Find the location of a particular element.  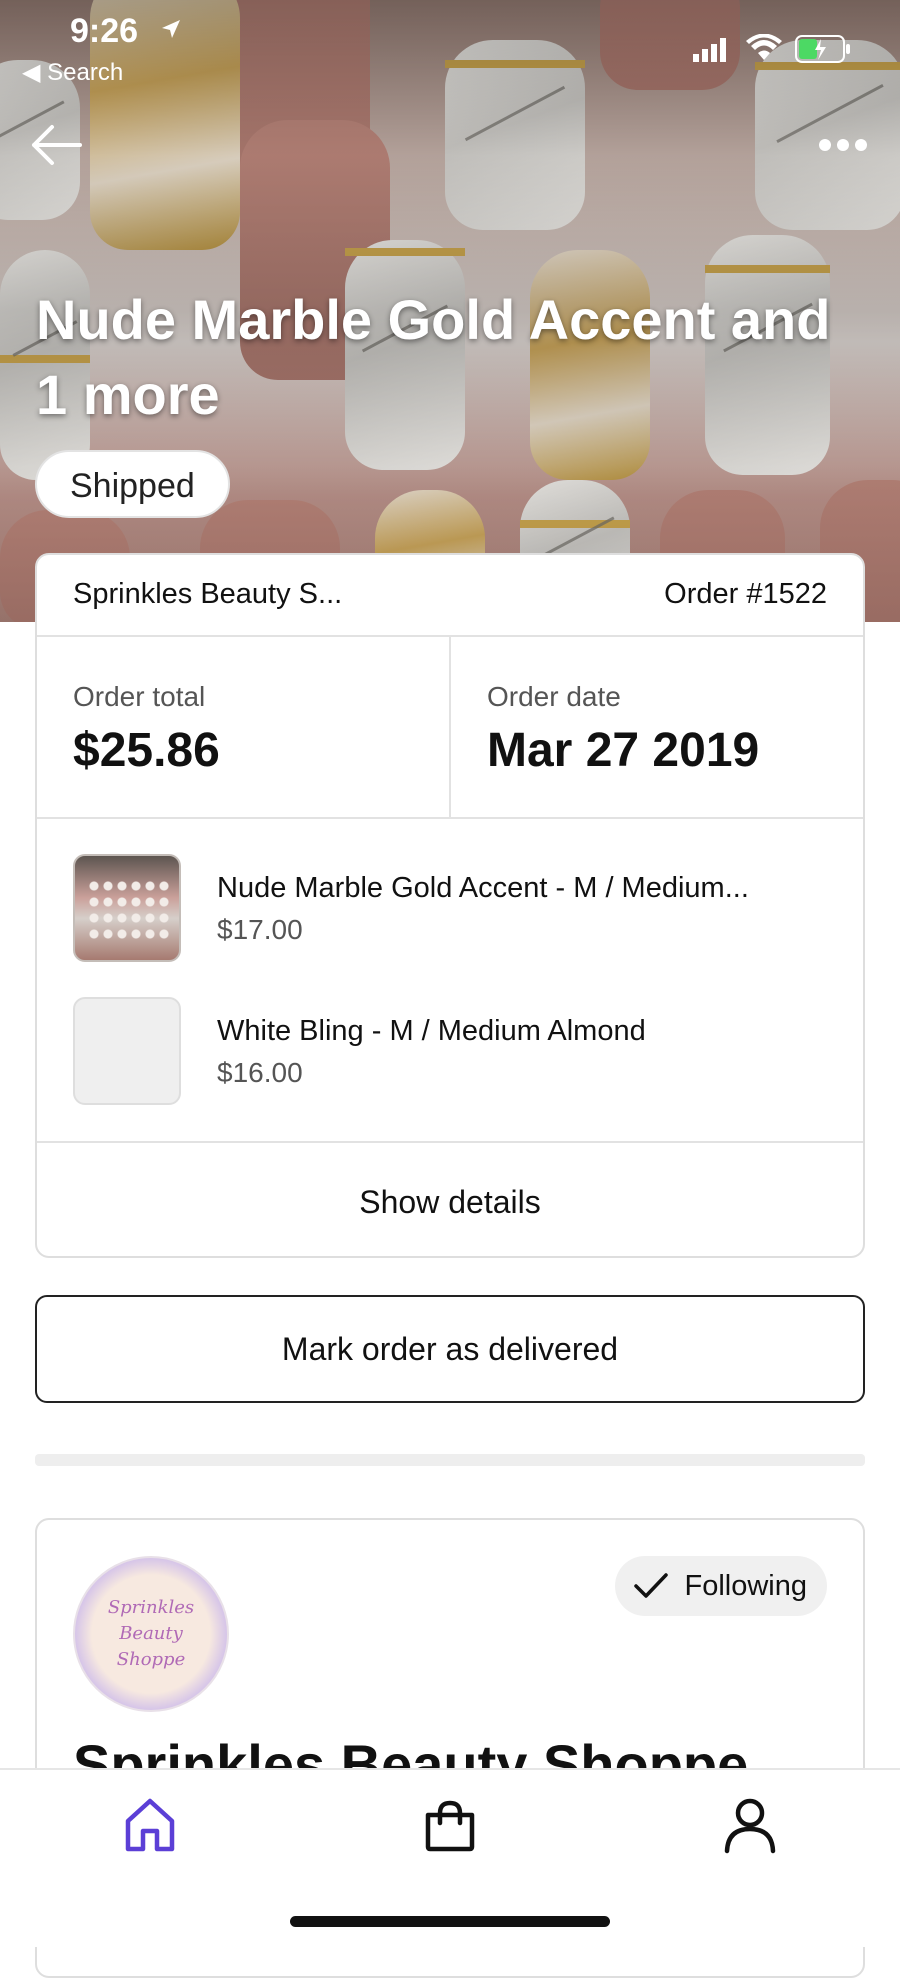

order-date-value: Mar 27 2019 is located at coordinates (623, 750).